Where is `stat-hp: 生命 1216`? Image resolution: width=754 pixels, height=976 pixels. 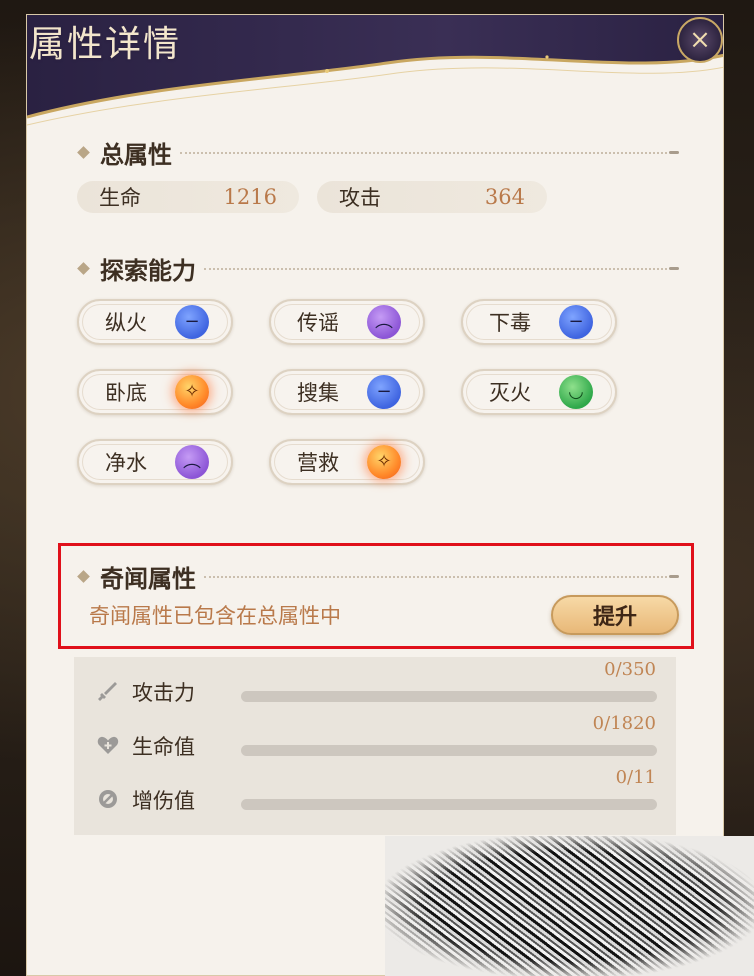 stat-hp: 生命 1216 is located at coordinates (188, 197).